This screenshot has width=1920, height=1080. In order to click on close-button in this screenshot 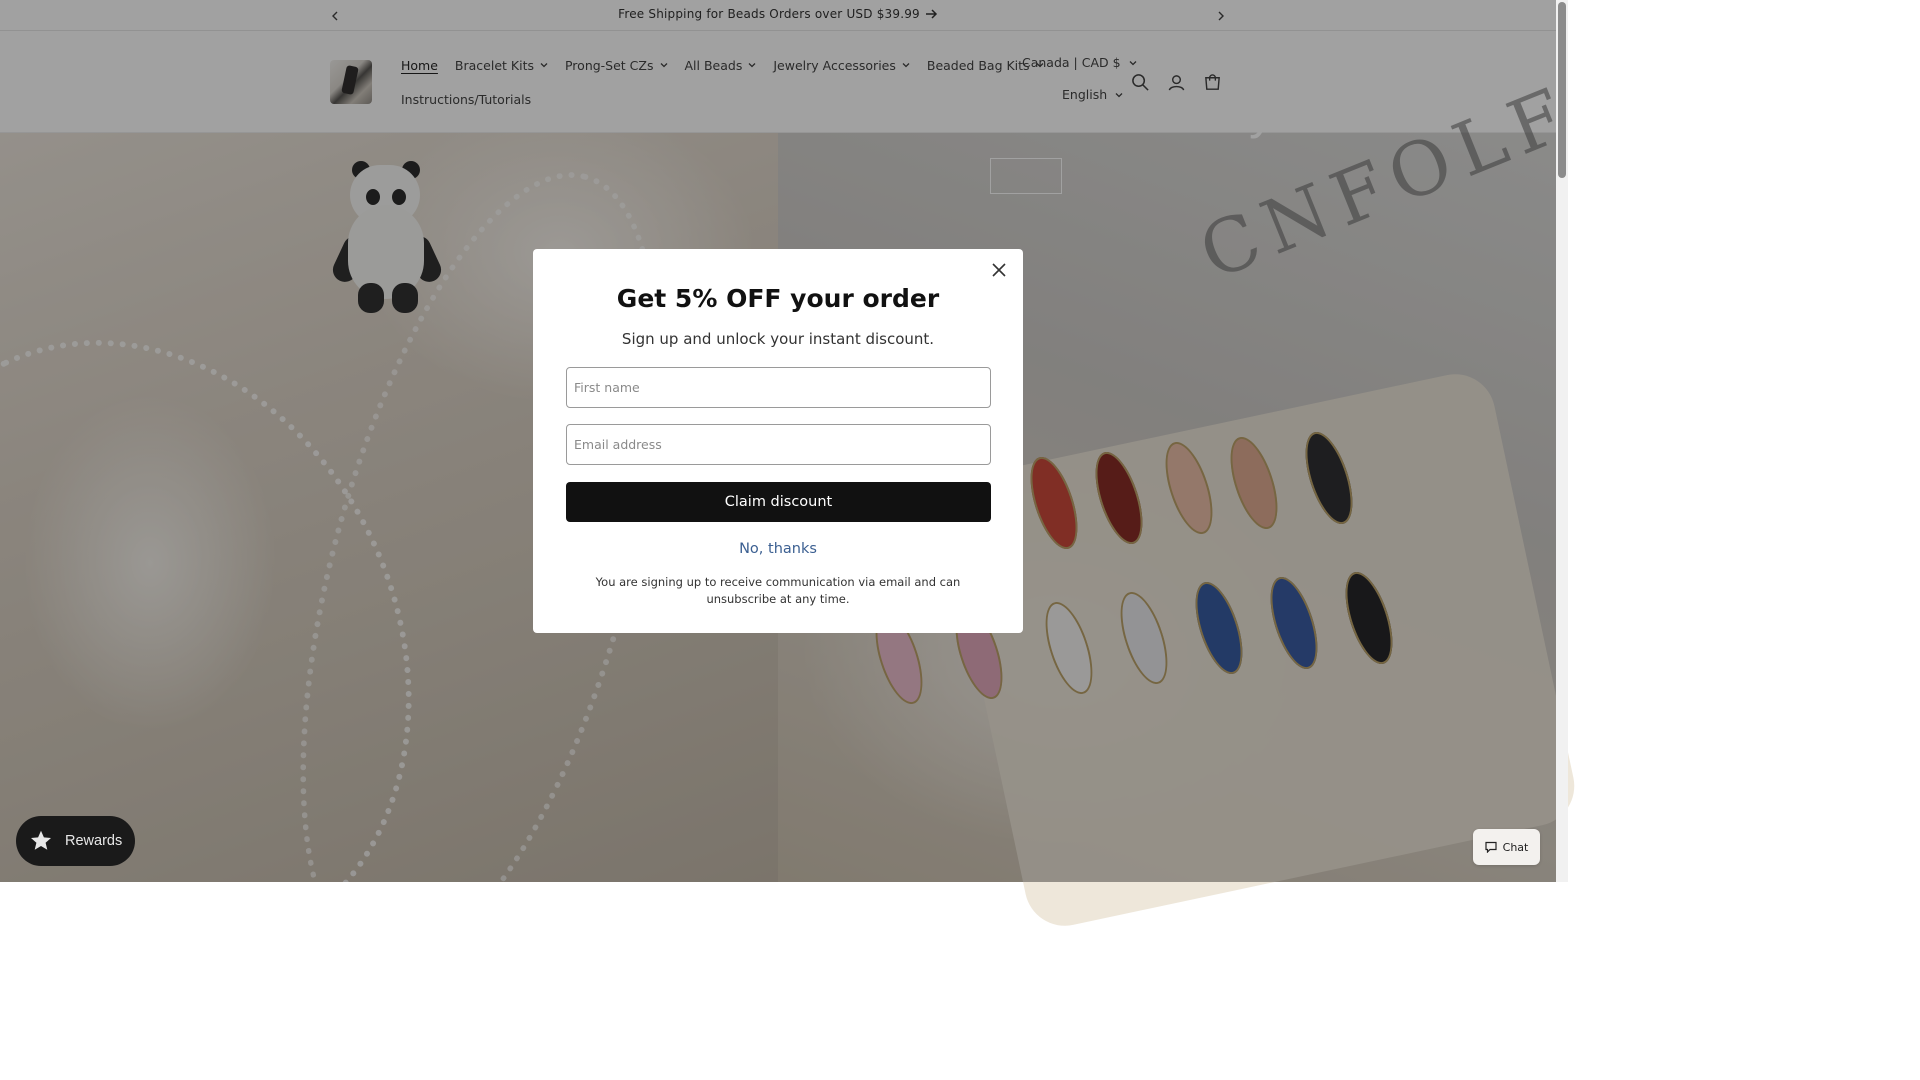, I will do `click(999, 270)`.